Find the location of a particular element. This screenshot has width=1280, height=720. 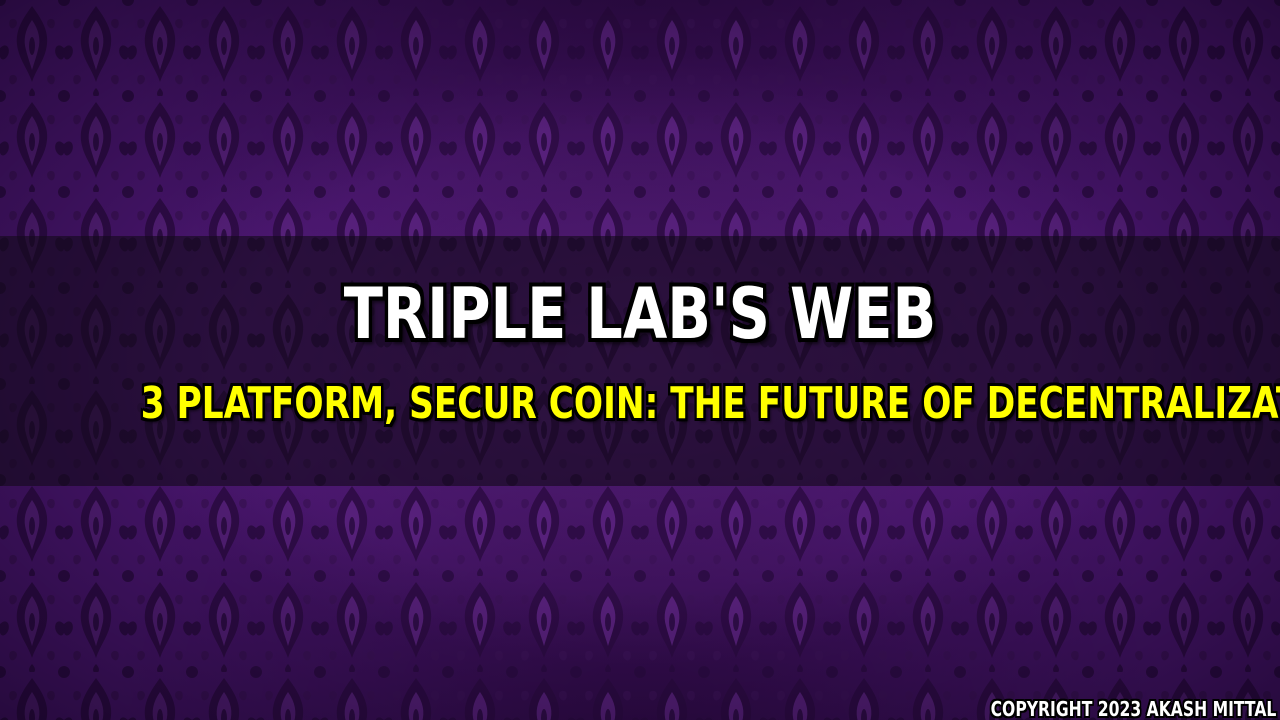

title-text: TRIPLE LAB'S WEB is located at coordinates (640, 314).